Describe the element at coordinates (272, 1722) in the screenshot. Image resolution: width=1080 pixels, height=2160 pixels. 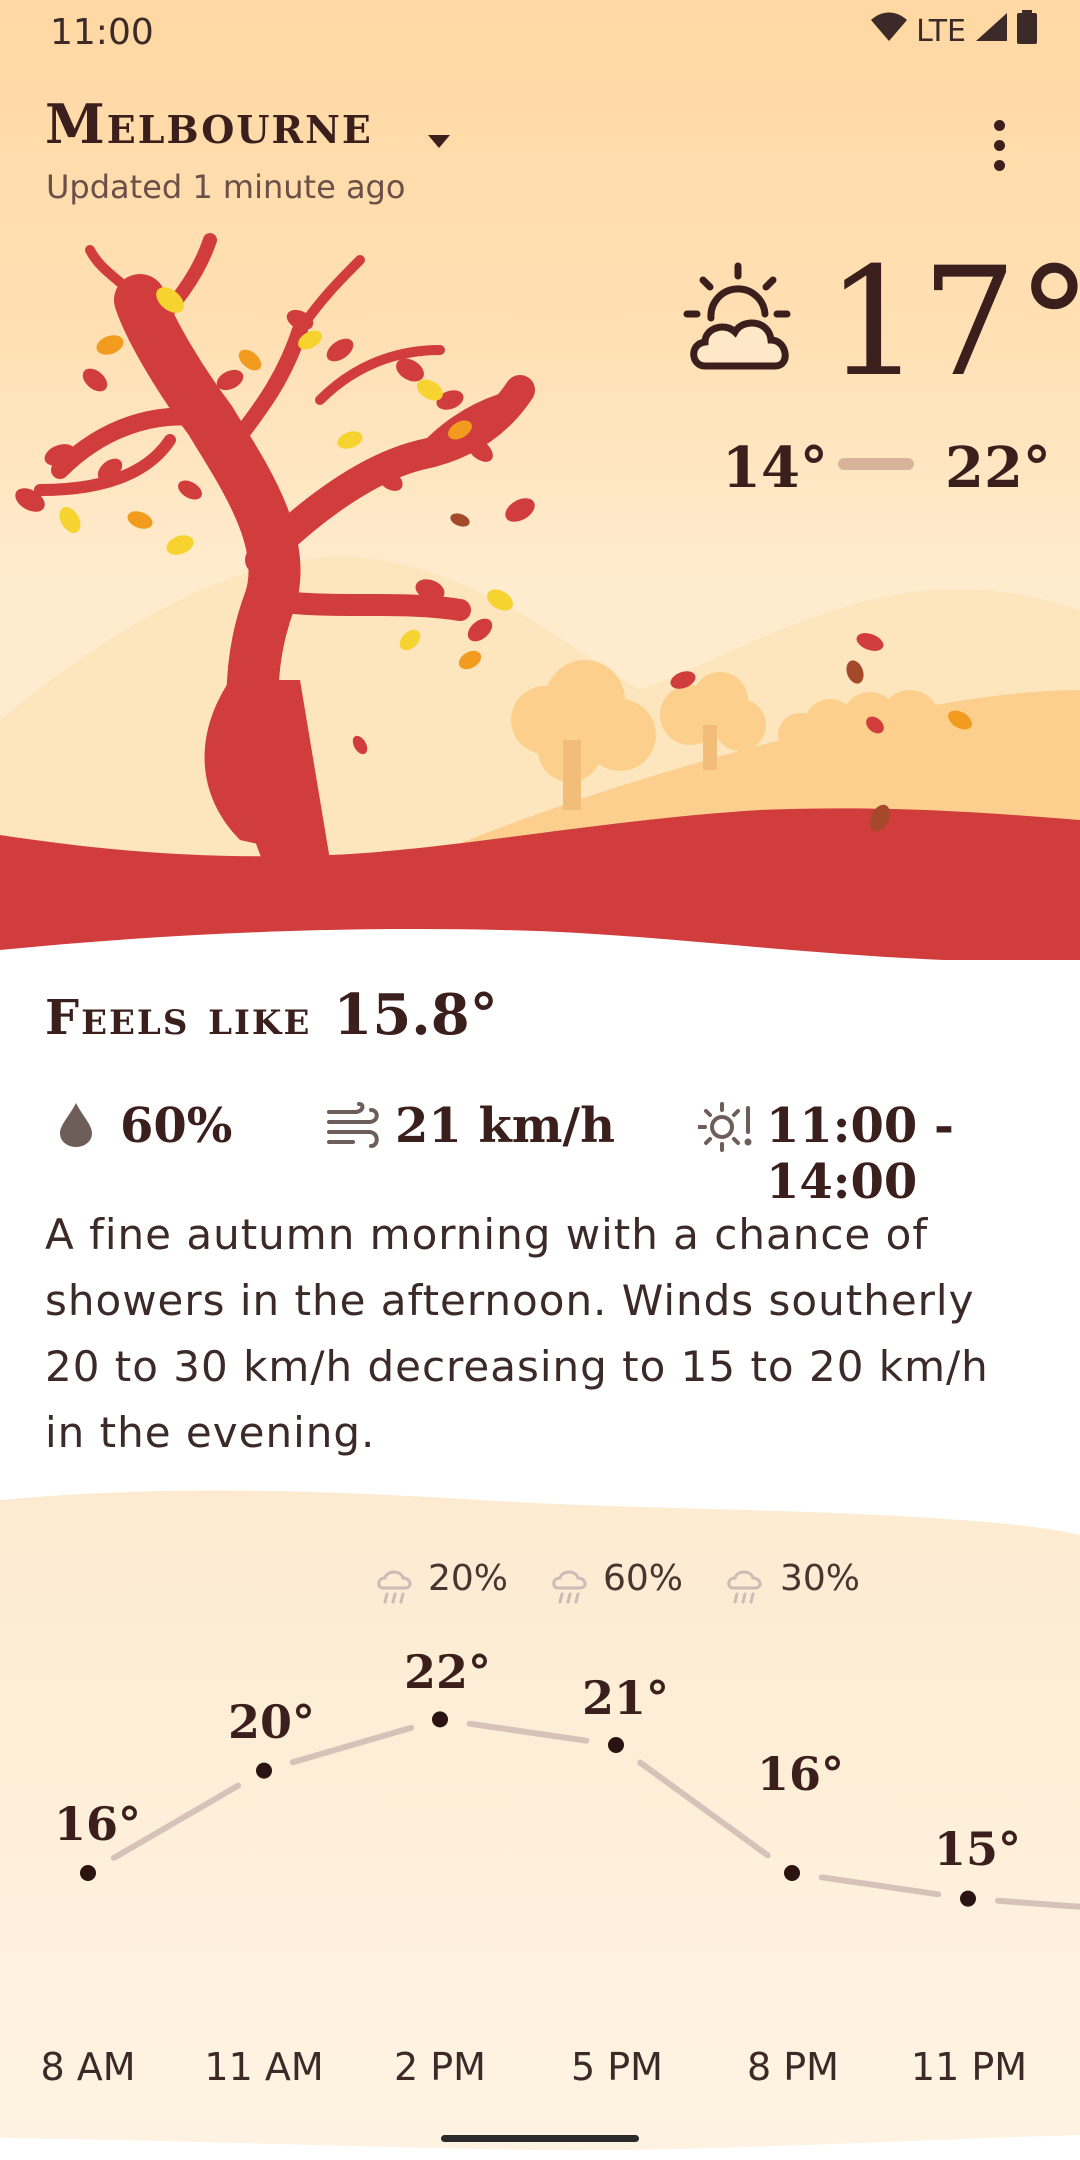
I see `hourly-temp-label: 20°` at that location.